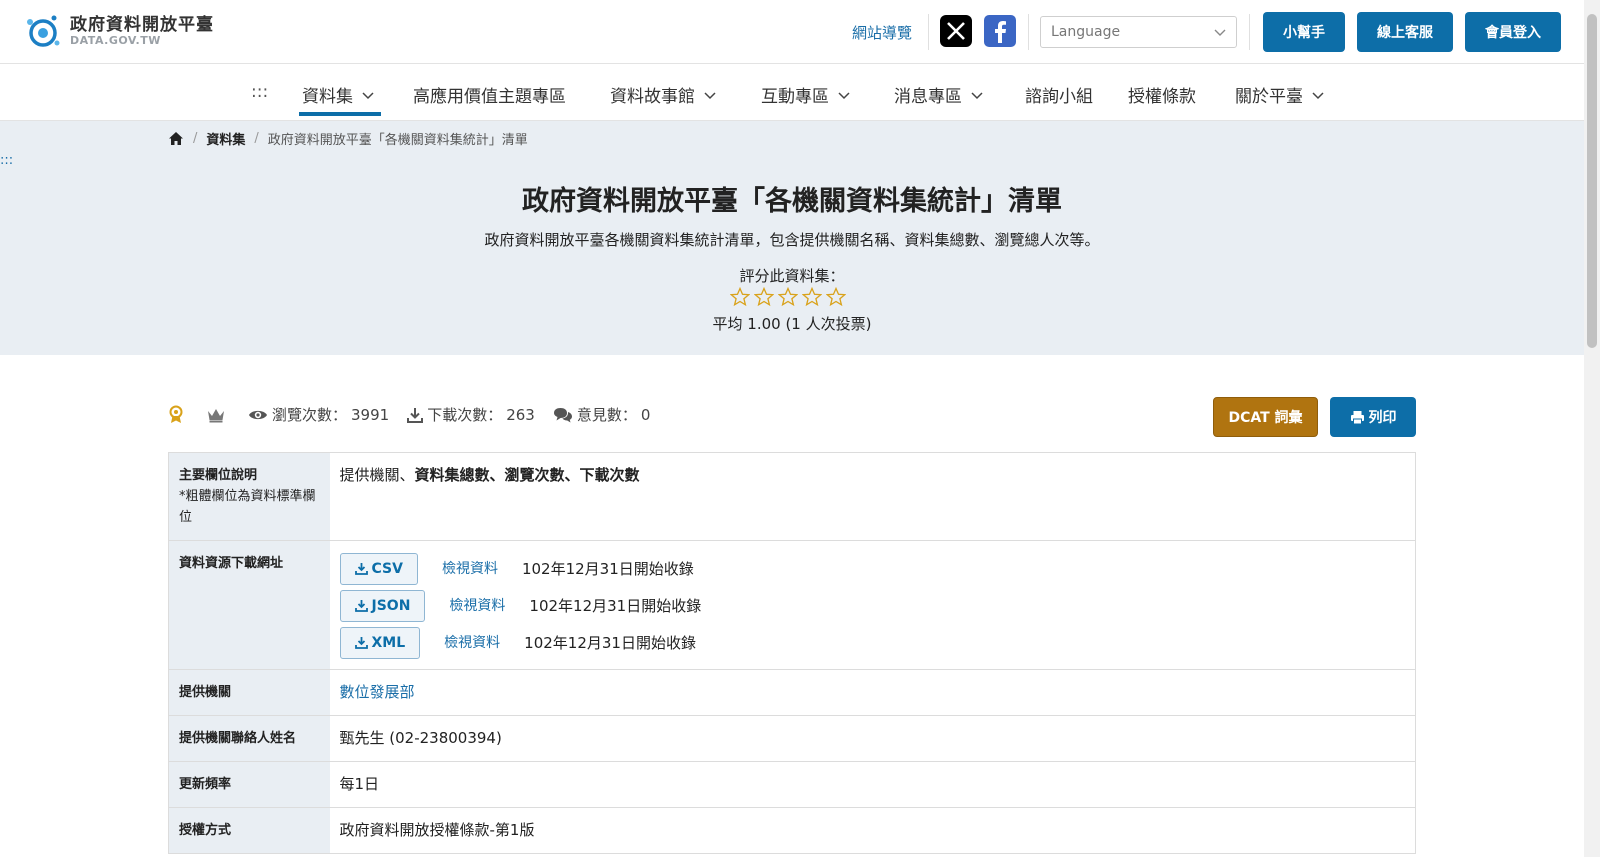 This screenshot has width=1600, height=857. I want to click on provider-link: 數位發展部, so click(377, 692).